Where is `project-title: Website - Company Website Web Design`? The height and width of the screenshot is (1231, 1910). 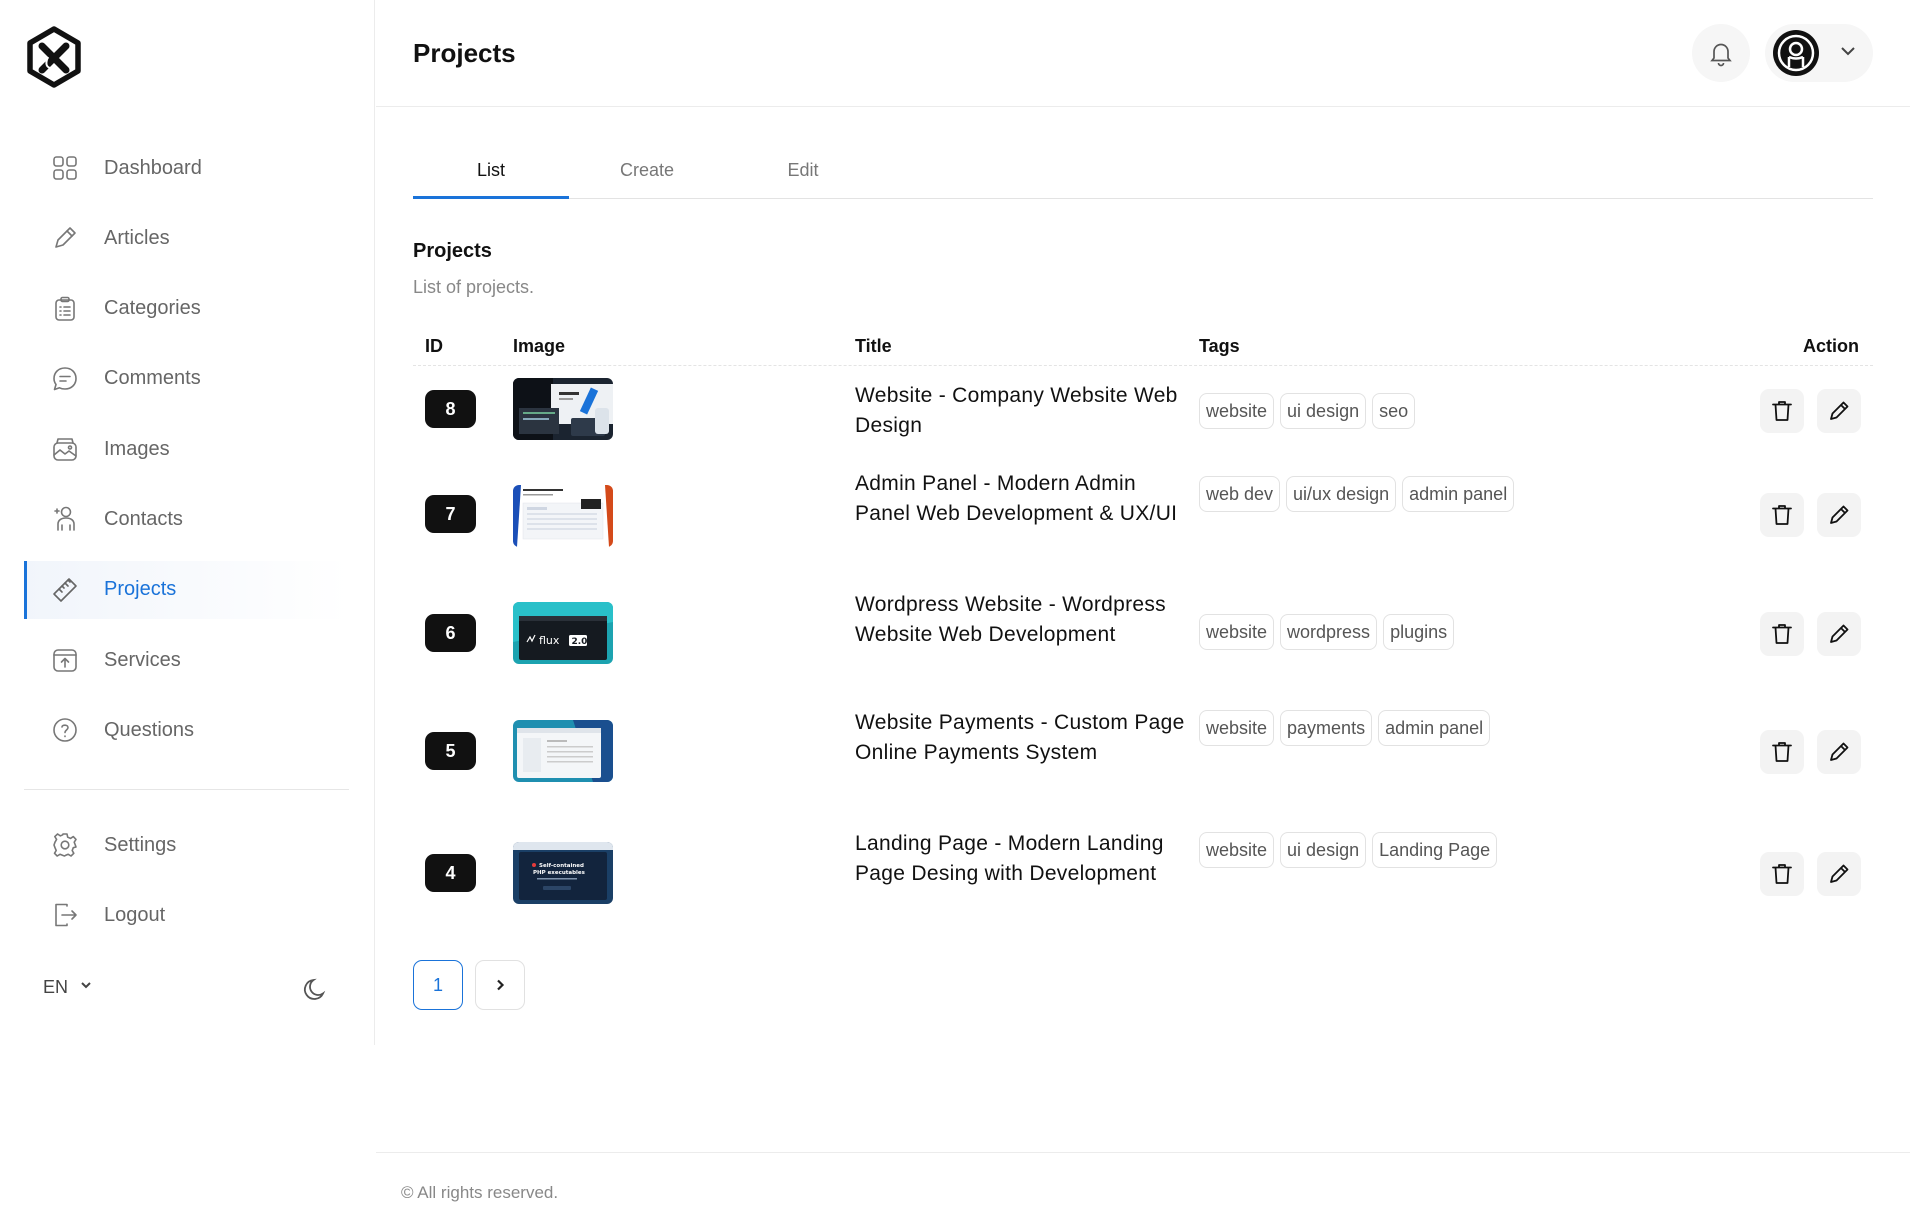 project-title: Website - Company Website Web Design is located at coordinates (1020, 411).